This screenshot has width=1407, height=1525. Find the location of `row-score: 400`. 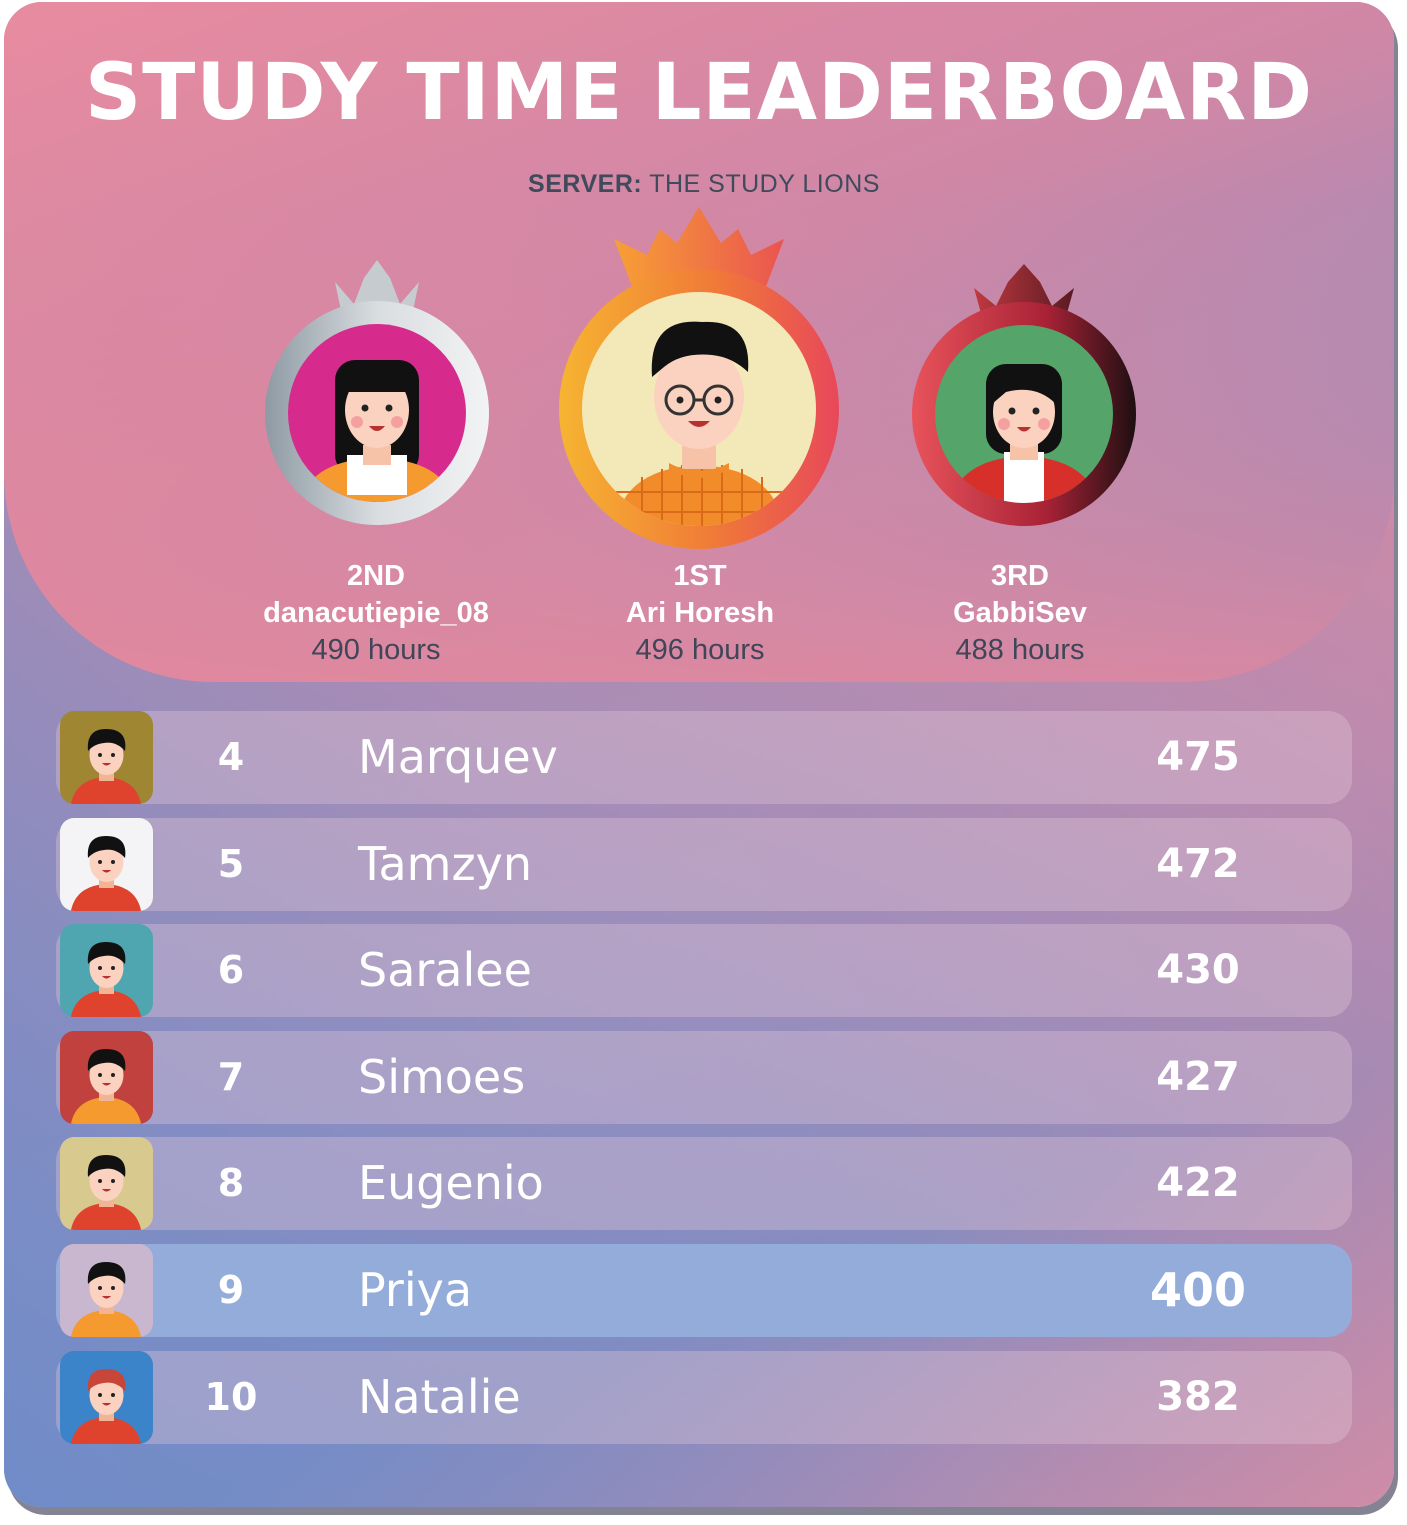

row-score: 400 is located at coordinates (1198, 1290).